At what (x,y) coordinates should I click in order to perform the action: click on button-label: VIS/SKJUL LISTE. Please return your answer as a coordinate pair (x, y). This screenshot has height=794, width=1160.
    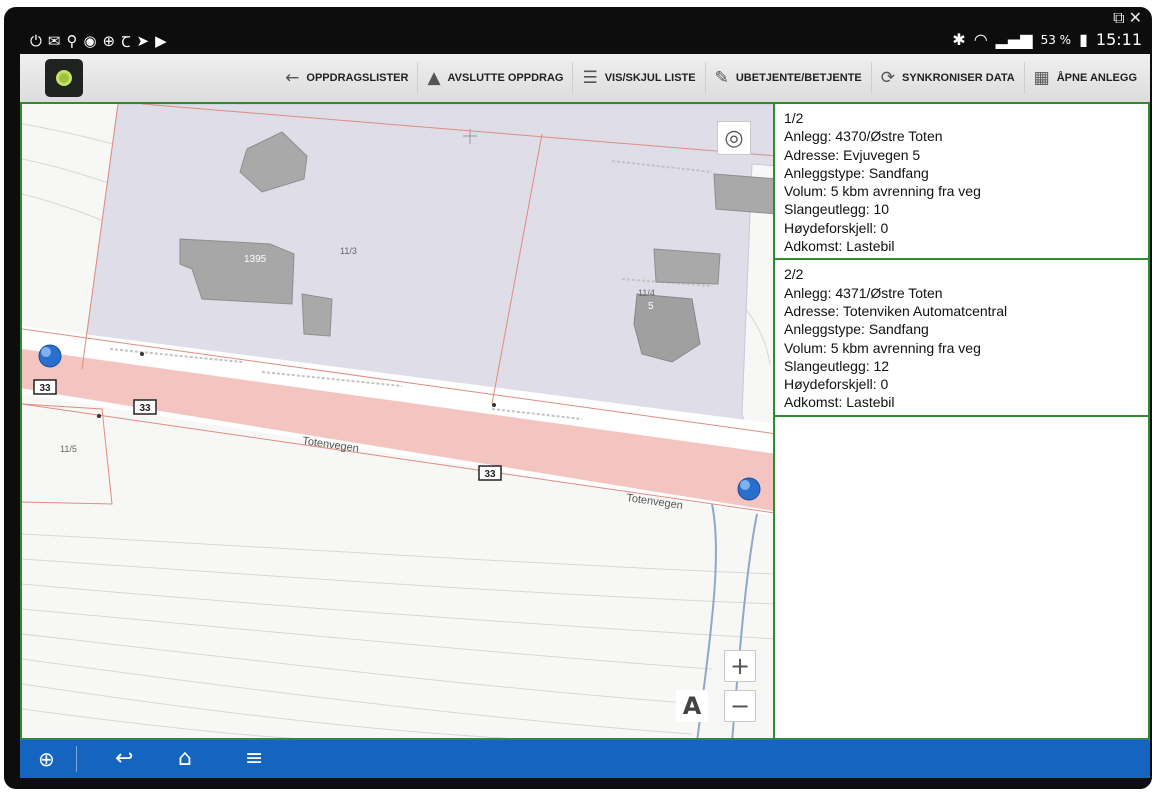
    Looking at the image, I should click on (650, 78).